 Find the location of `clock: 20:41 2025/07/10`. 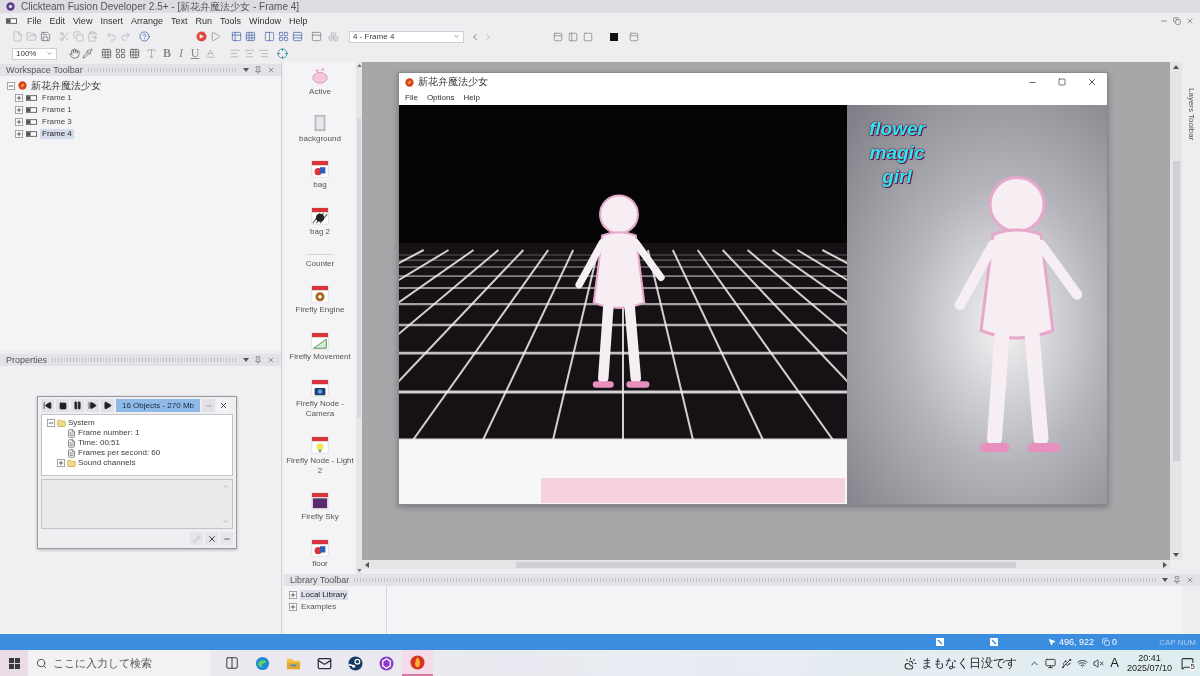

clock: 20:41 2025/07/10 is located at coordinates (1149, 663).